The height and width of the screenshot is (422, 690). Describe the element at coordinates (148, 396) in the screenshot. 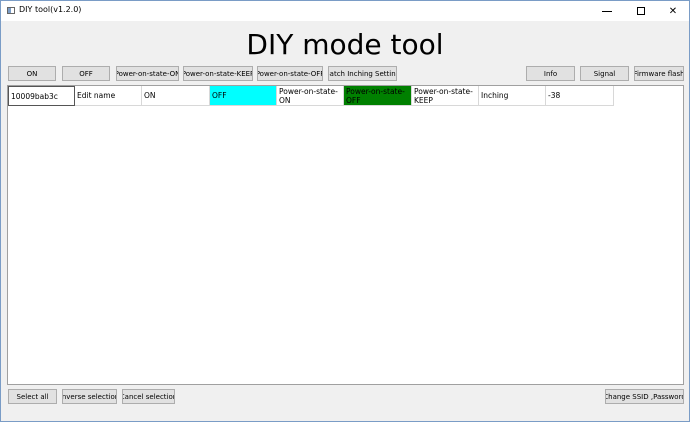

I see `cancel-selection-button: Cancel selection` at that location.